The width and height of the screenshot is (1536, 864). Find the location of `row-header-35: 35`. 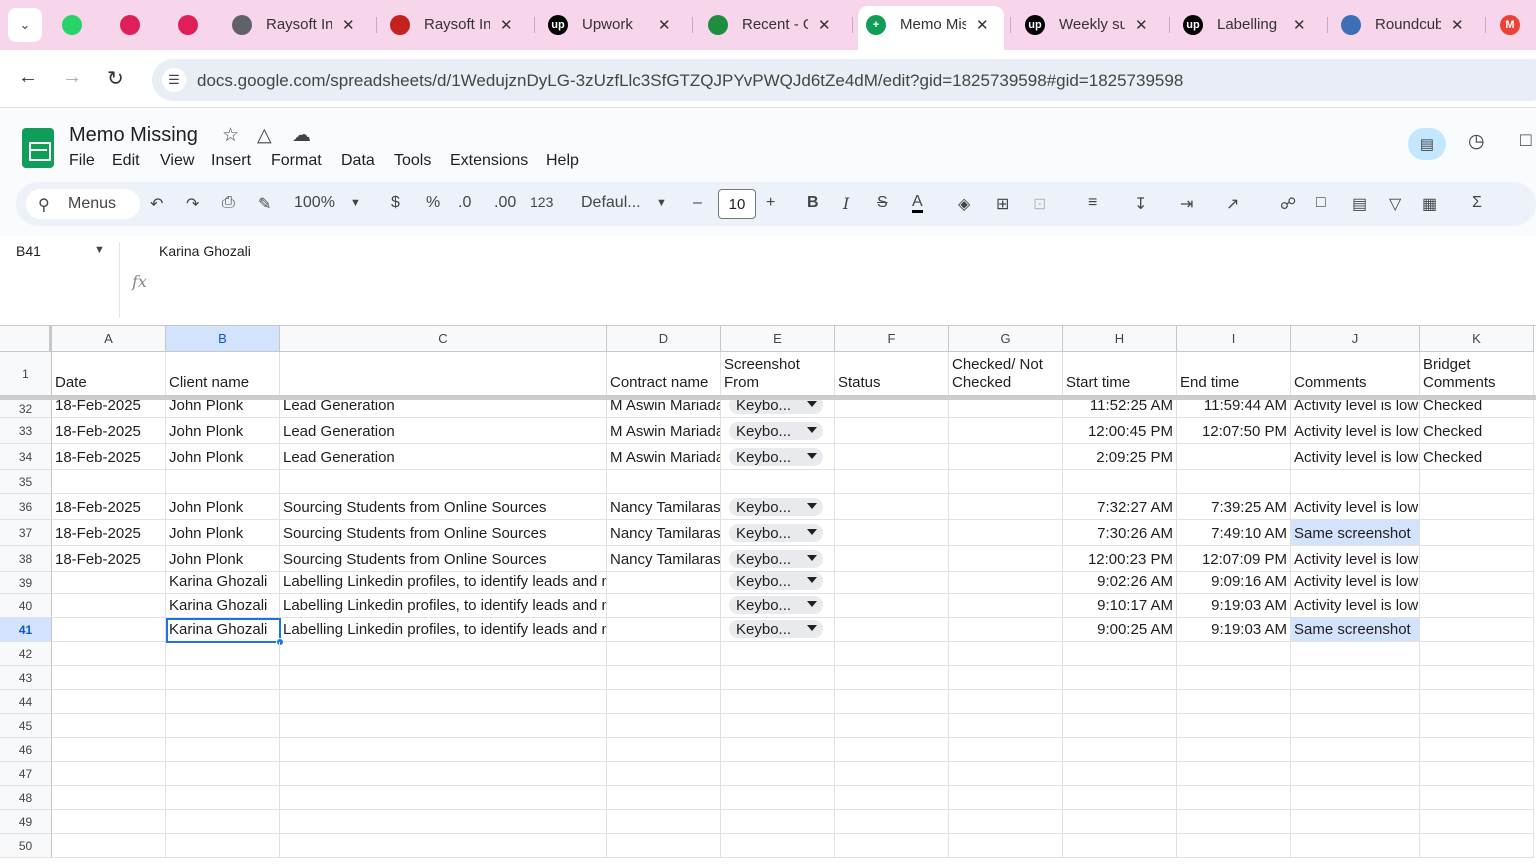

row-header-35: 35 is located at coordinates (26, 482).